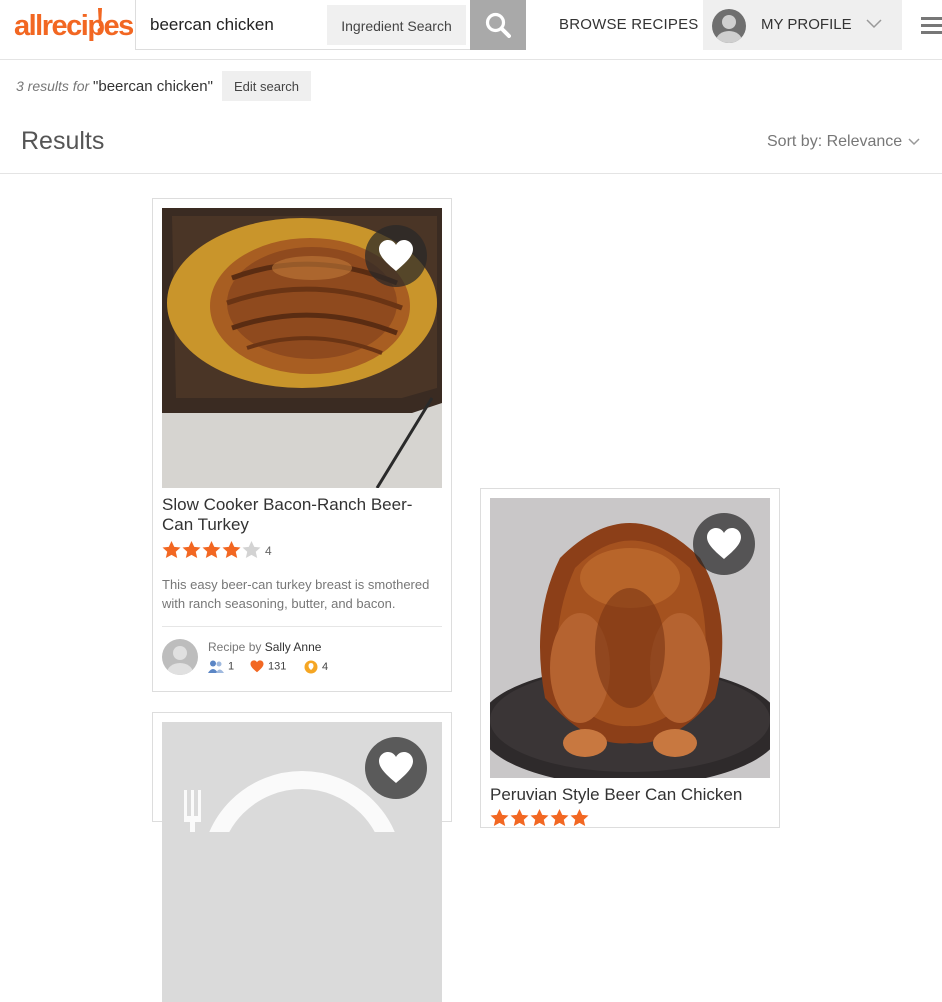  I want to click on my-profile-menu: MY PROFILE, so click(802, 25).